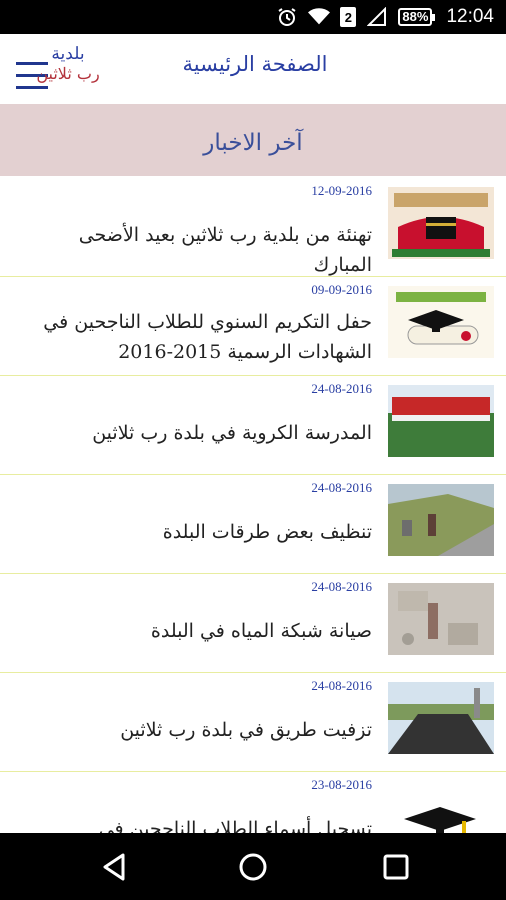  I want to click on news-item: 24-08-2016 تزفيت طريق في بلدة رب ثلاثين, so click(253, 722).